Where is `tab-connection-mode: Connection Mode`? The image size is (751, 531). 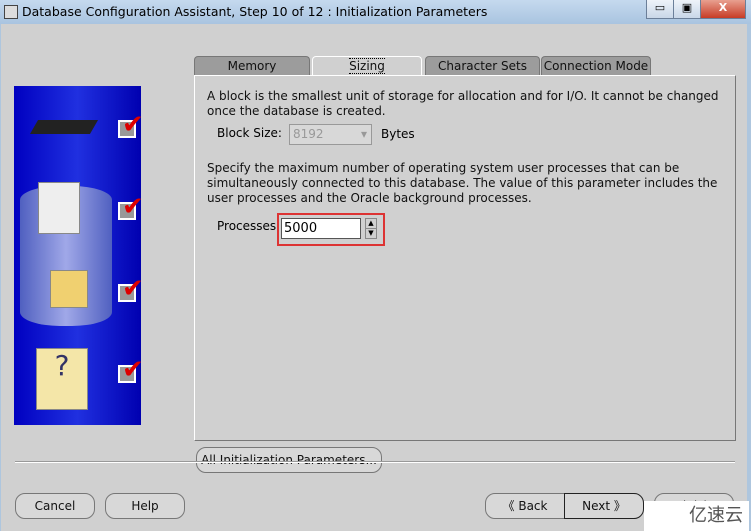
tab-connection-mode: Connection Mode is located at coordinates (596, 66).